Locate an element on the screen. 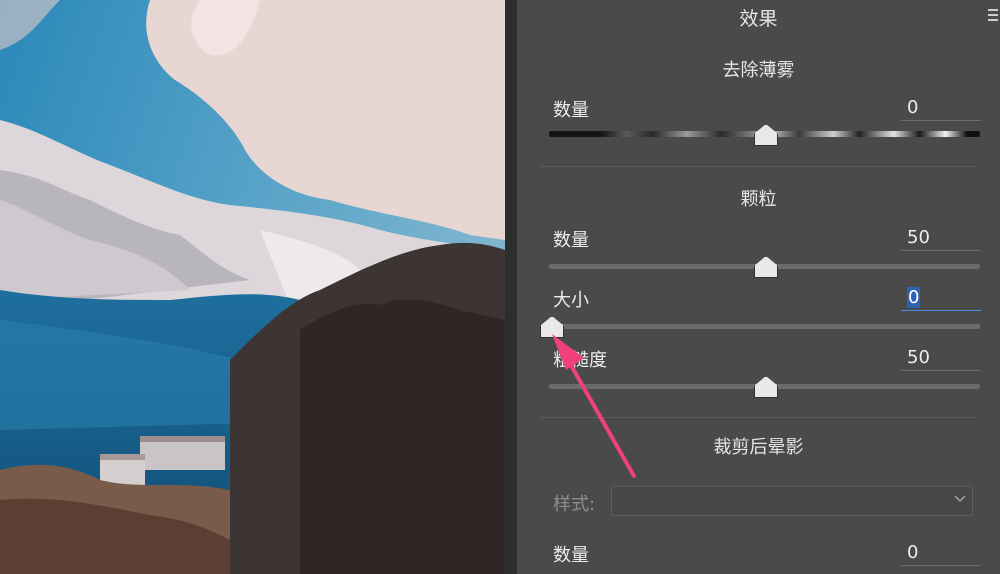  section-title-dehaze: 去除薄雾 is located at coordinates (758, 70).